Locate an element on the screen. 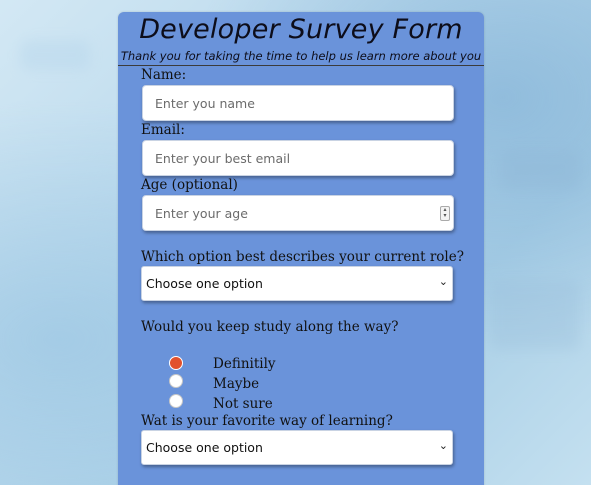  radio-not-sure is located at coordinates (176, 401).